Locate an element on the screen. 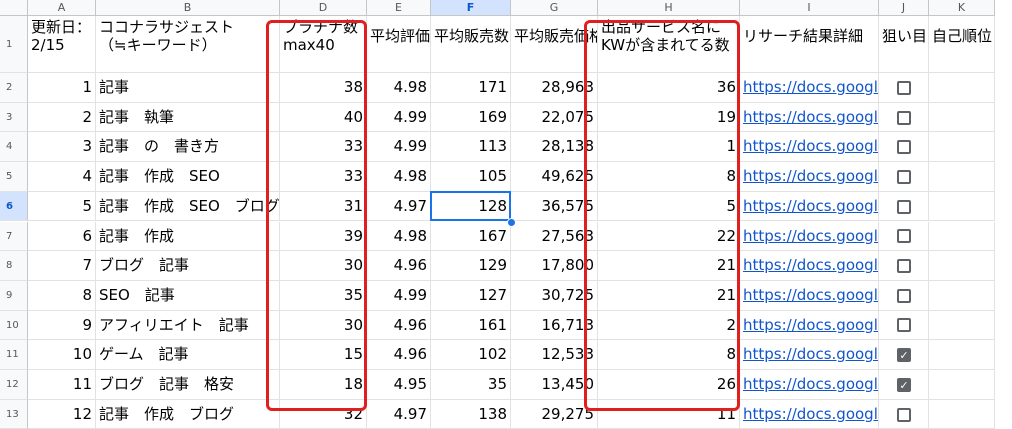 This screenshot has width=1012, height=429. header-cell-k: 自己順位 is located at coordinates (962, 44).